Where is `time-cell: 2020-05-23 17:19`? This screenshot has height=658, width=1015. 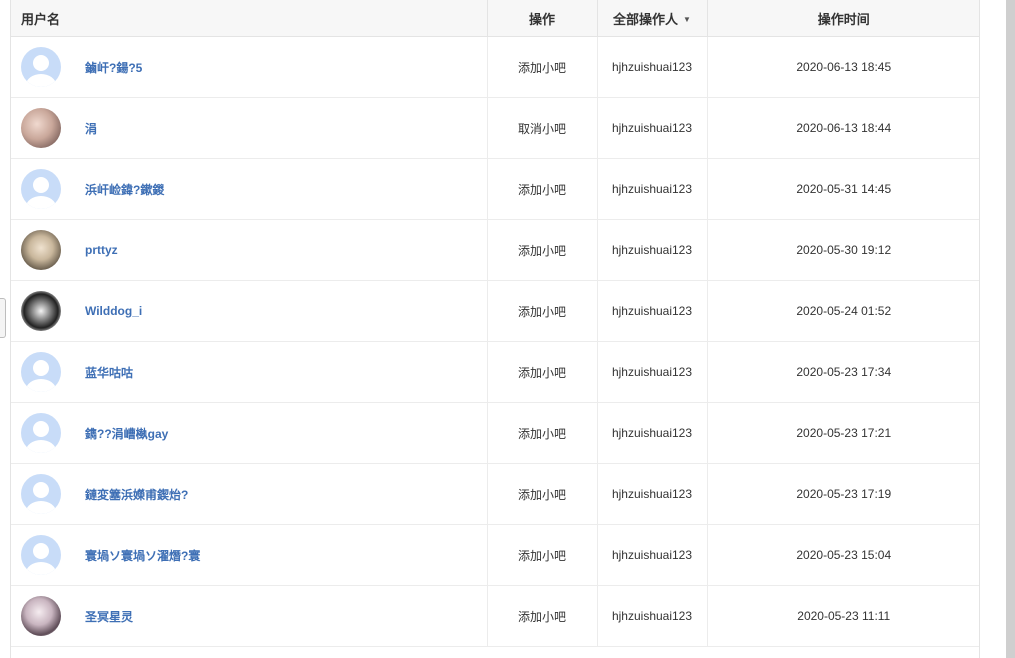 time-cell: 2020-05-23 17:19 is located at coordinates (842, 494).